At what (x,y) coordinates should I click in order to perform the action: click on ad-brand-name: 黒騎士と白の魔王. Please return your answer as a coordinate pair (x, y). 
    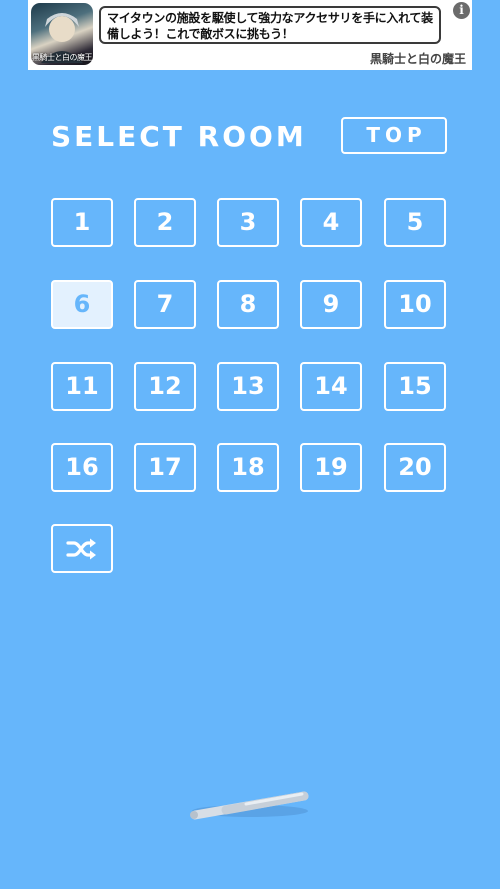
    Looking at the image, I should click on (417, 59).